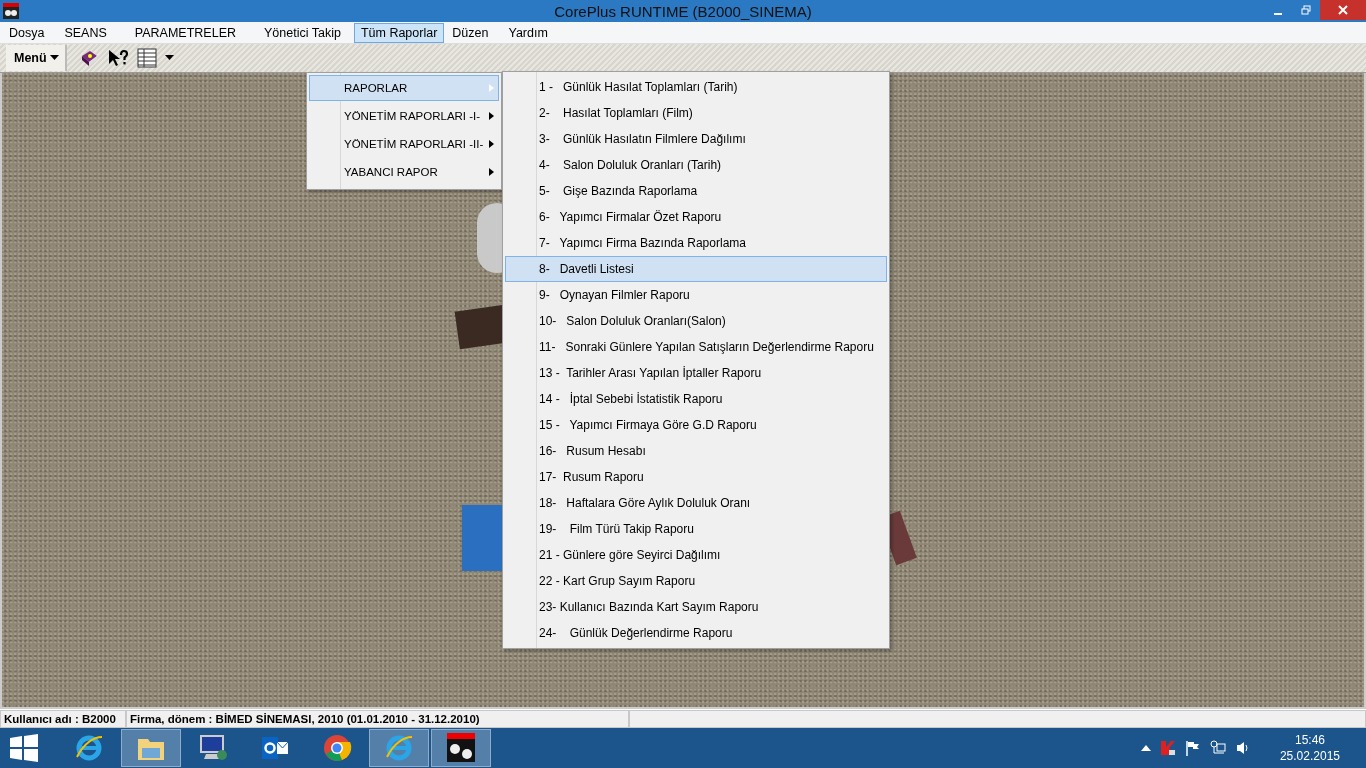 Image resolution: width=1366 pixels, height=768 pixels. I want to click on chrome-icon, so click(337, 748).